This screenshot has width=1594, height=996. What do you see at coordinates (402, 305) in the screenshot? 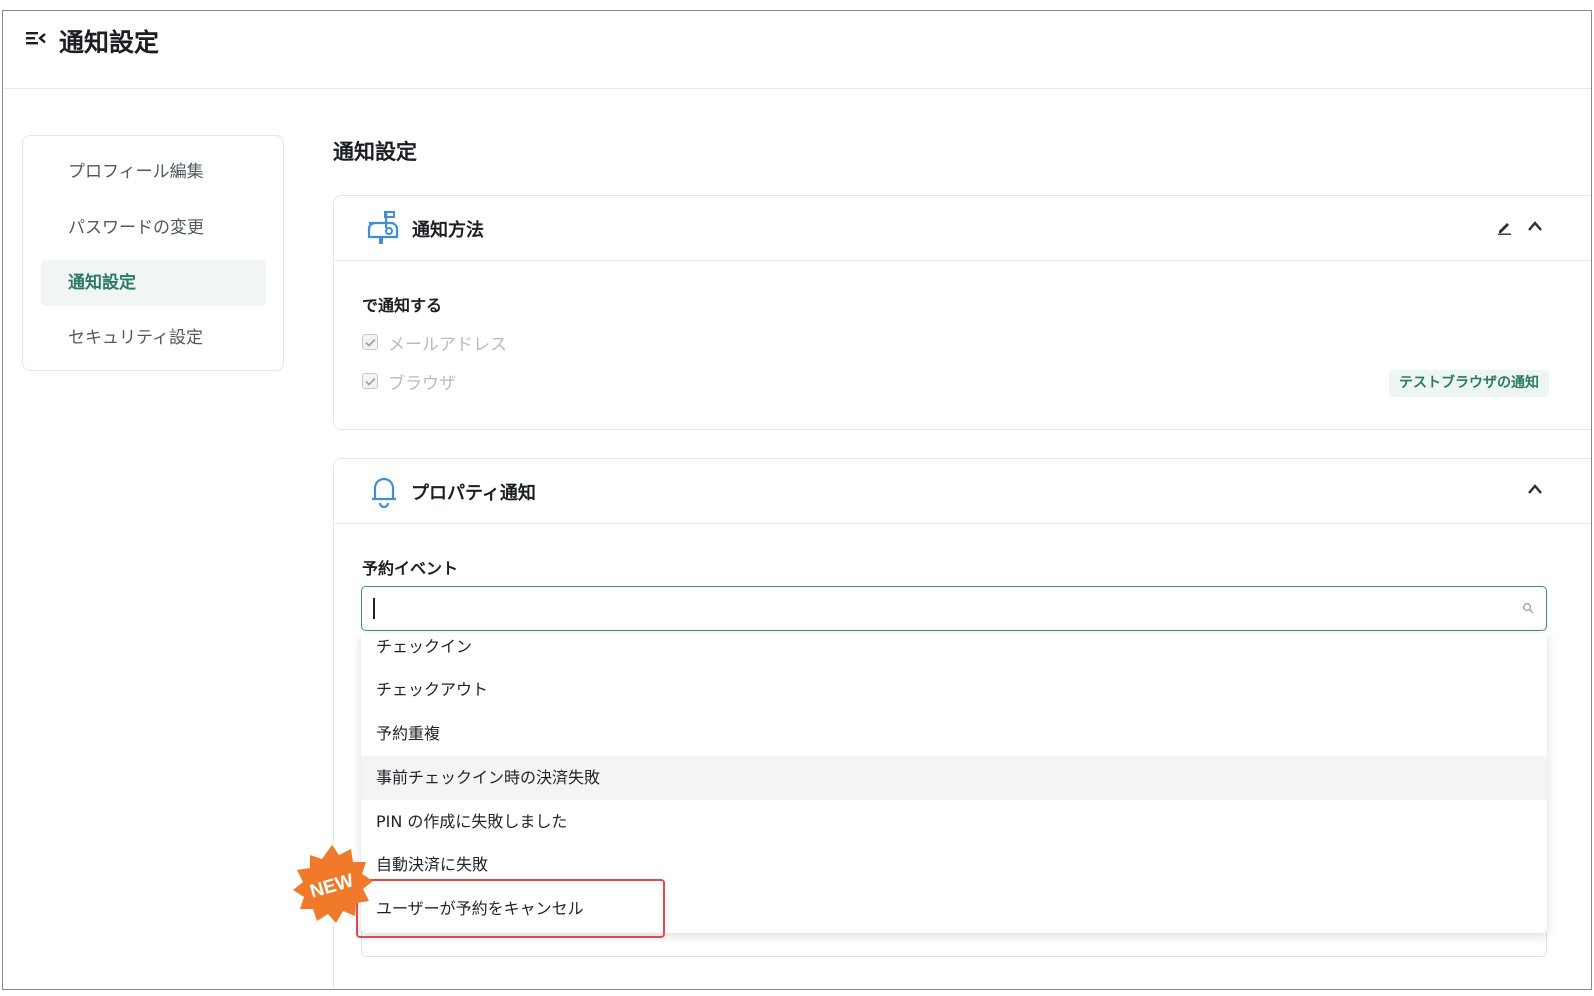
I see `notify-via-label: で通知する` at bounding box center [402, 305].